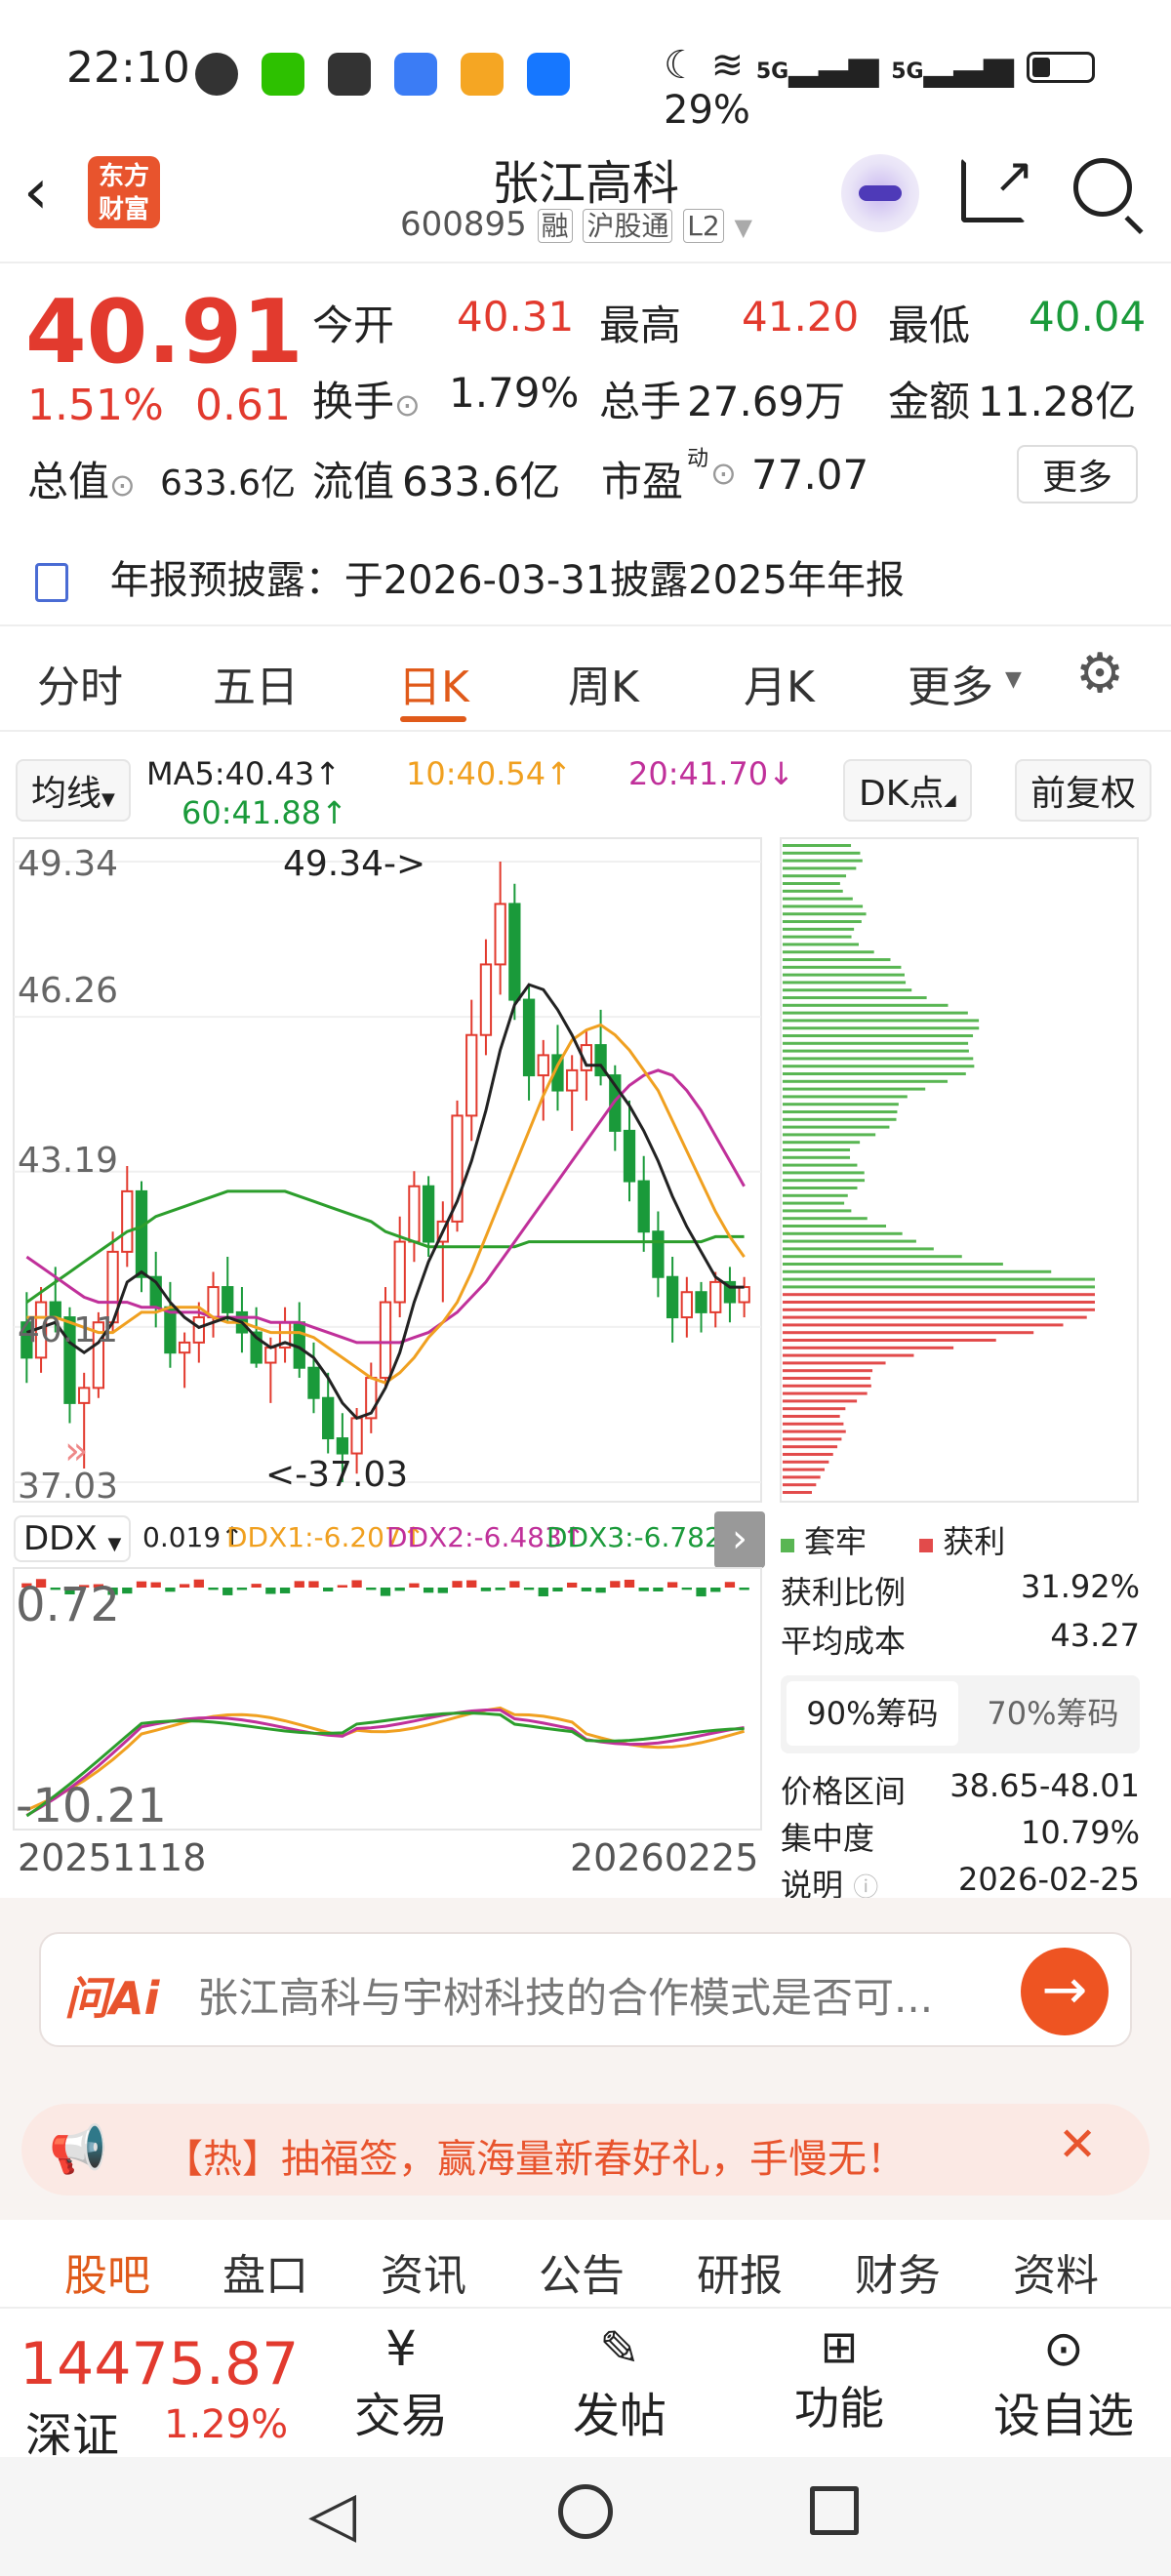 The width and height of the screenshot is (1171, 2576). Describe the element at coordinates (839, 2378) in the screenshot. I see `function-button: ⊞ 功能` at that location.